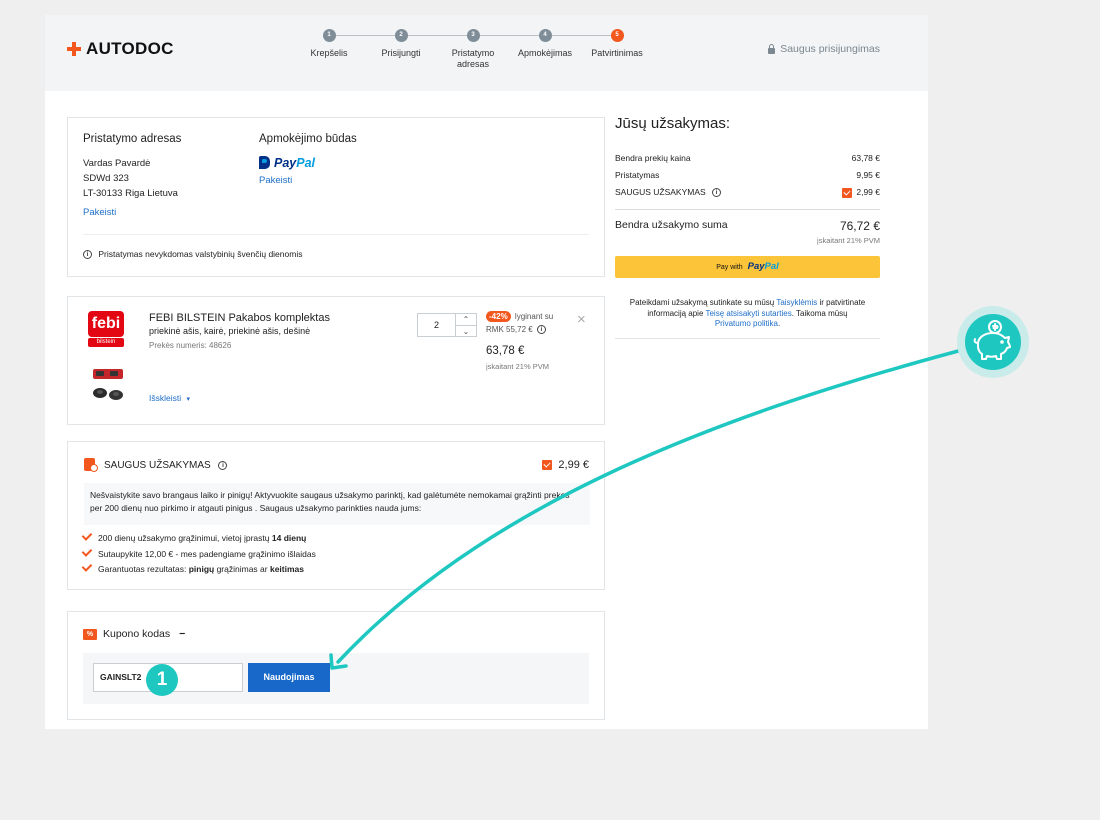 This screenshot has height=820, width=1100. I want to click on quantity-value: 2, so click(437, 325).